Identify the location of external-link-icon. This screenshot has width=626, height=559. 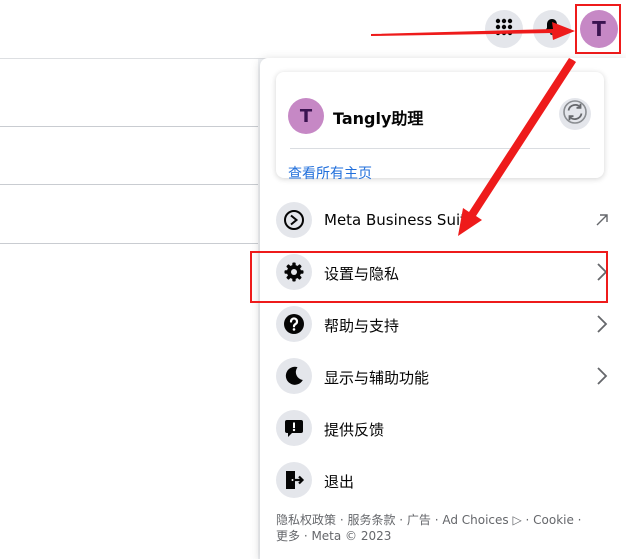
(601, 220).